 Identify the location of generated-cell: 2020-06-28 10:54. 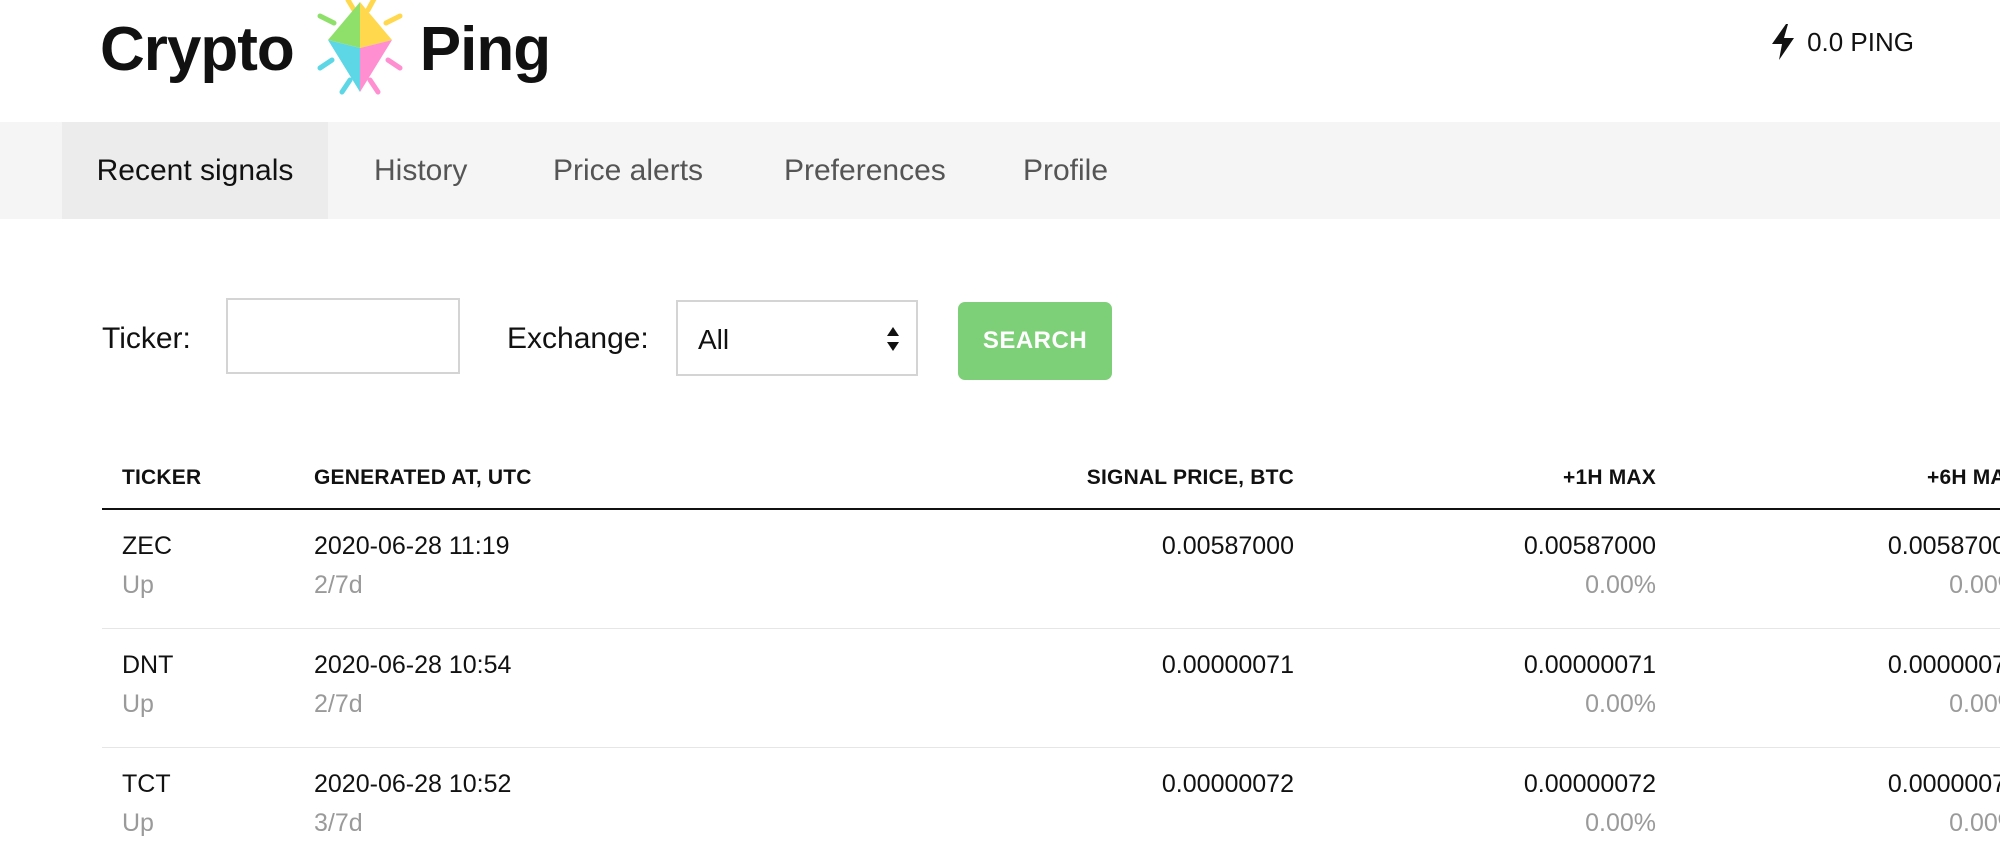
(413, 665).